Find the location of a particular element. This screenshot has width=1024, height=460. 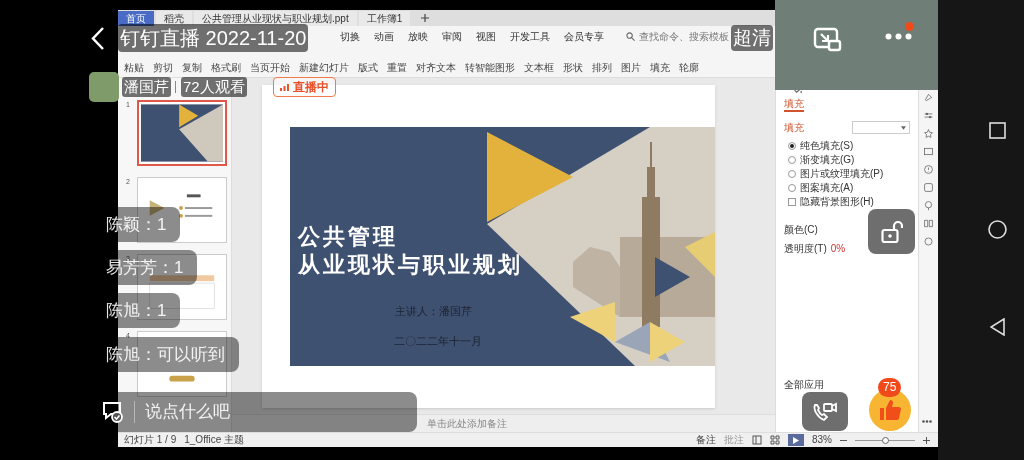

toolbar-button: 转智能图形 is located at coordinates (490, 68).